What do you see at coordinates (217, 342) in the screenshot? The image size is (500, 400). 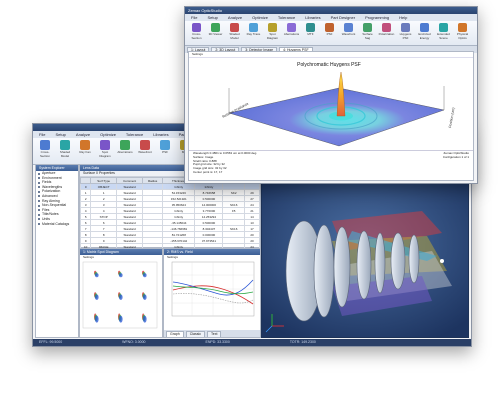 I see `status-value: ENPD: 33.3300` at bounding box center [217, 342].